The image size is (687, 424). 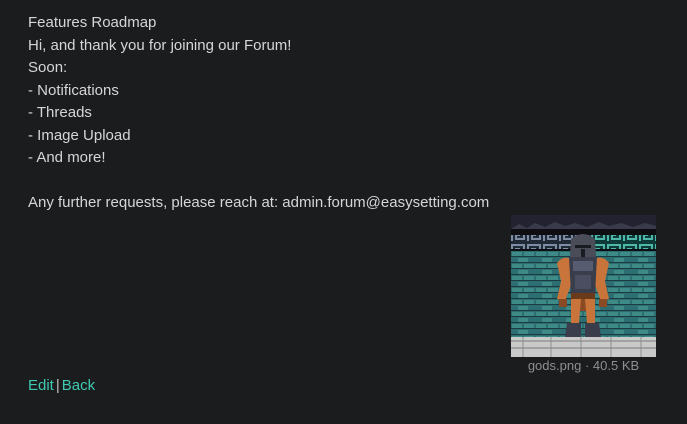 I want to click on roadmap-item: - Threads, so click(x=60, y=112).